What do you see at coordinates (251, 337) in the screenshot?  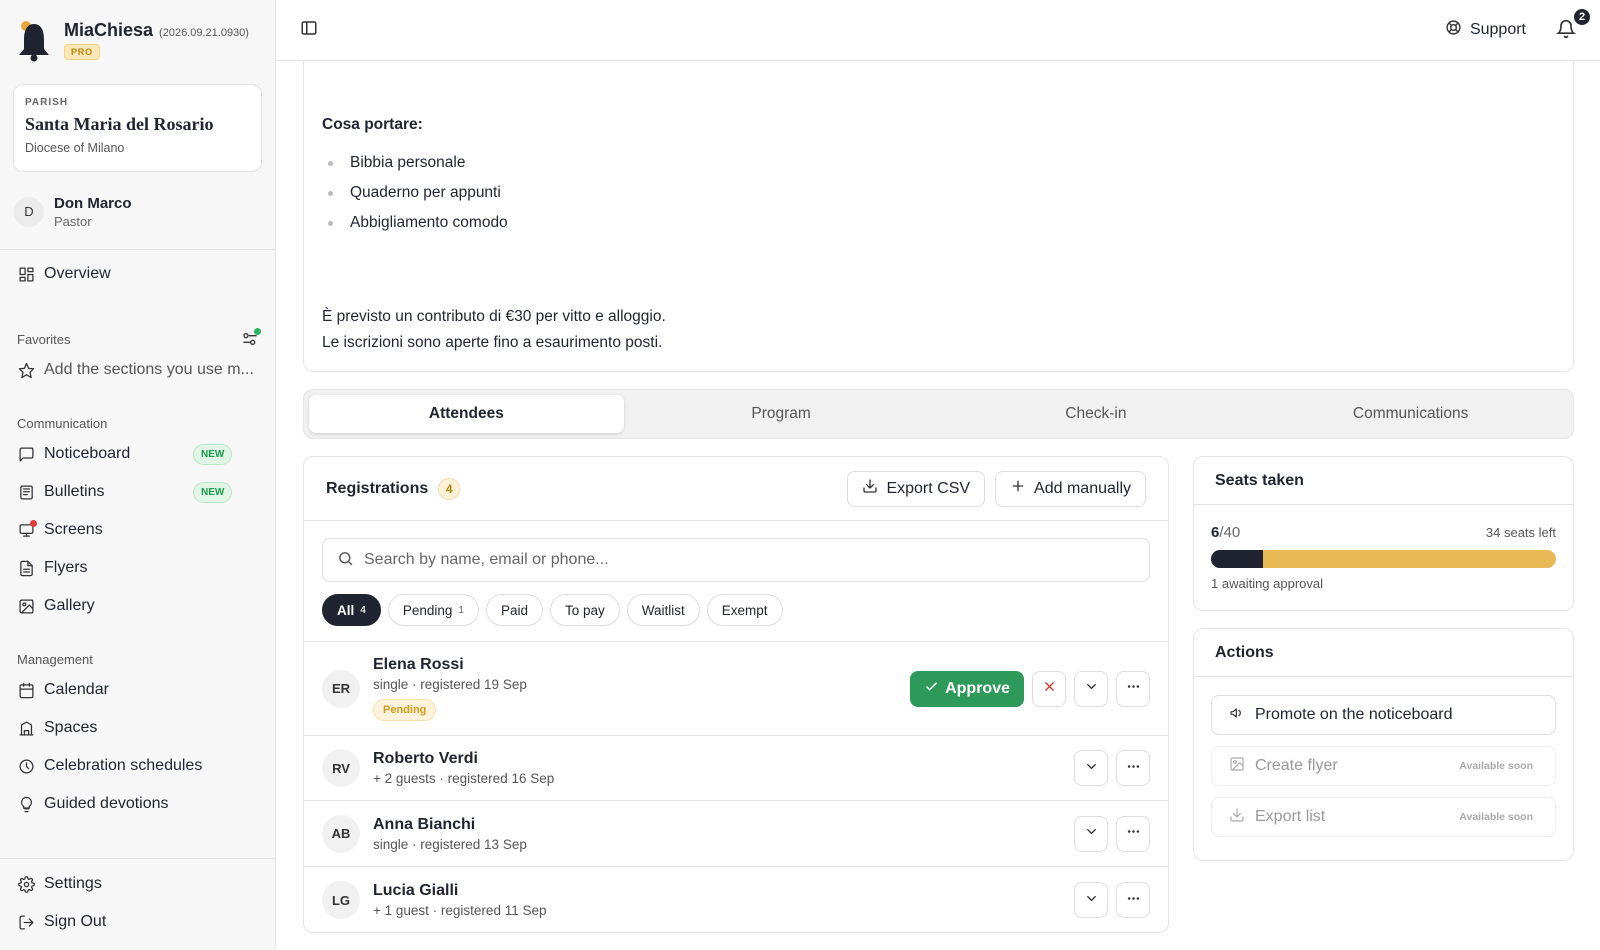 I see `customize-favorites-icon` at bounding box center [251, 337].